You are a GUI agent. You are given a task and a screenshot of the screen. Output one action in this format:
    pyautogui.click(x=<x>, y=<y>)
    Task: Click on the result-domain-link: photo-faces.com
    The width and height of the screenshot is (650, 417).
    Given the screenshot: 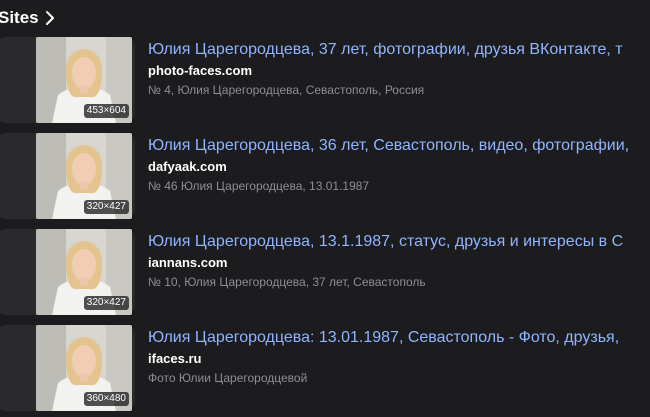 What is the action you would take?
    pyautogui.click(x=399, y=71)
    